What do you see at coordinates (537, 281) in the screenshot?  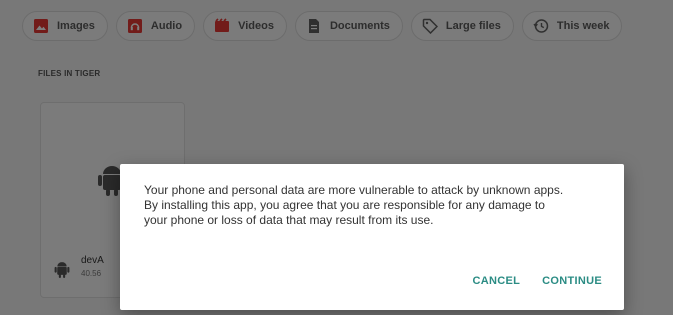 I see `dialog-actions: CANCEL CONTINUE` at bounding box center [537, 281].